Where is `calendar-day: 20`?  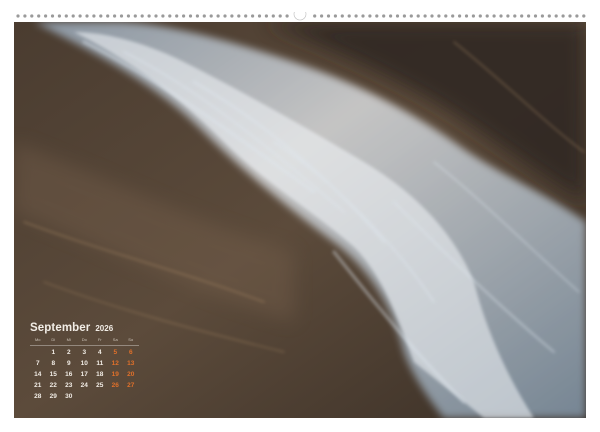
calendar-day: 20 is located at coordinates (131, 374).